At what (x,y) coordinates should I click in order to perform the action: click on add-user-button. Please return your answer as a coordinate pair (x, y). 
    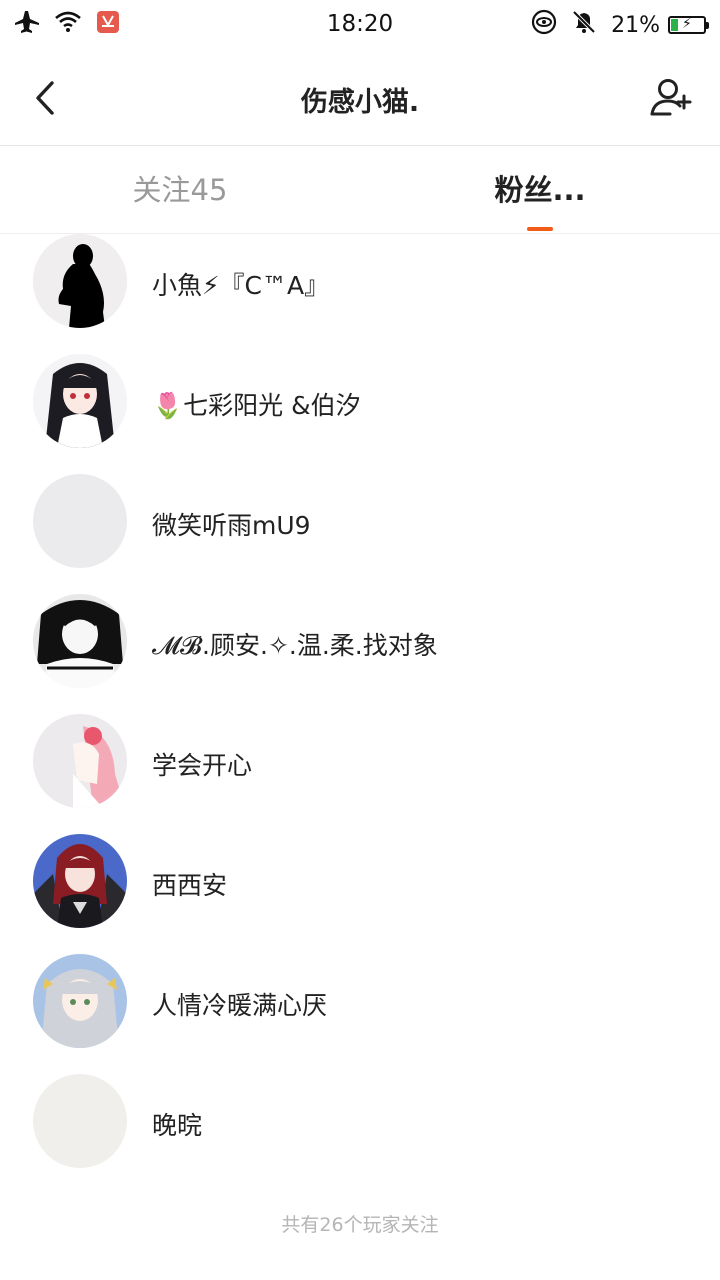
    Looking at the image, I should click on (672, 98).